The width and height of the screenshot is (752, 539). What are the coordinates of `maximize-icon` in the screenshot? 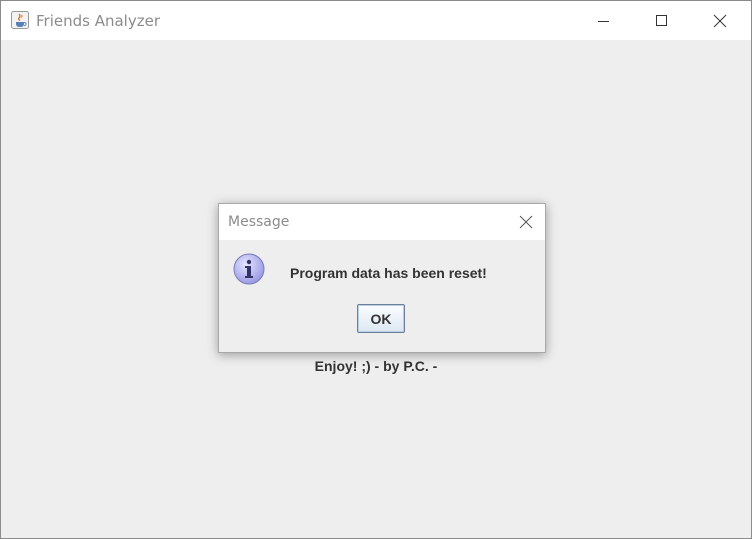 It's located at (661, 20).